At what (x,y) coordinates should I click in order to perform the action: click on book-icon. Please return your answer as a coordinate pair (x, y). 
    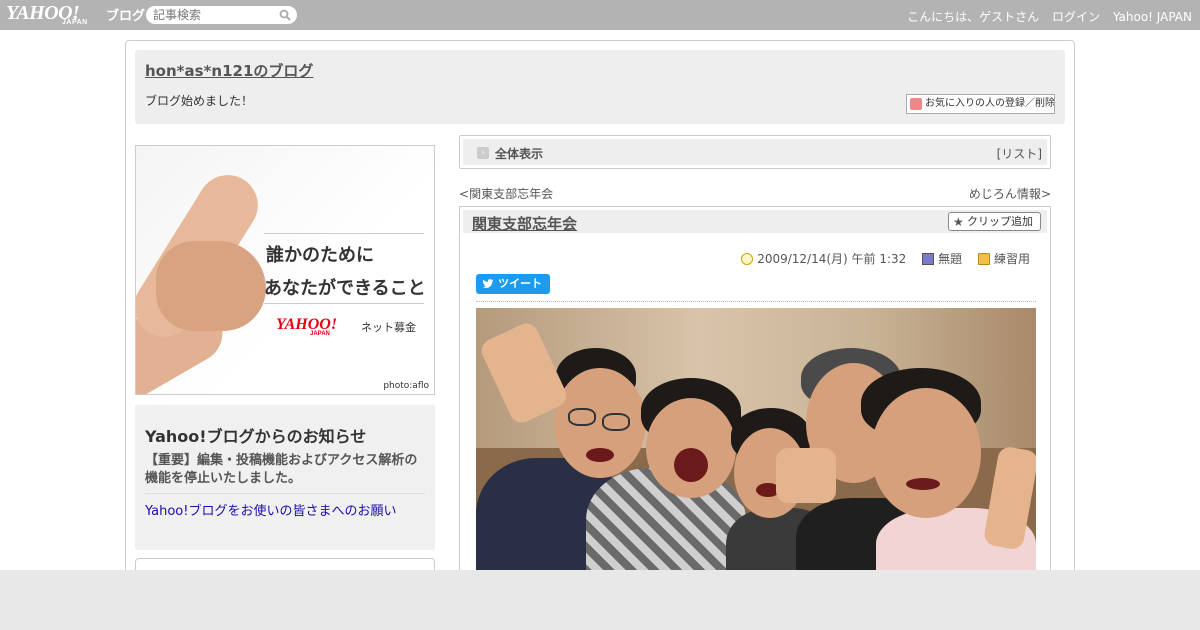
    Looking at the image, I should click on (928, 259).